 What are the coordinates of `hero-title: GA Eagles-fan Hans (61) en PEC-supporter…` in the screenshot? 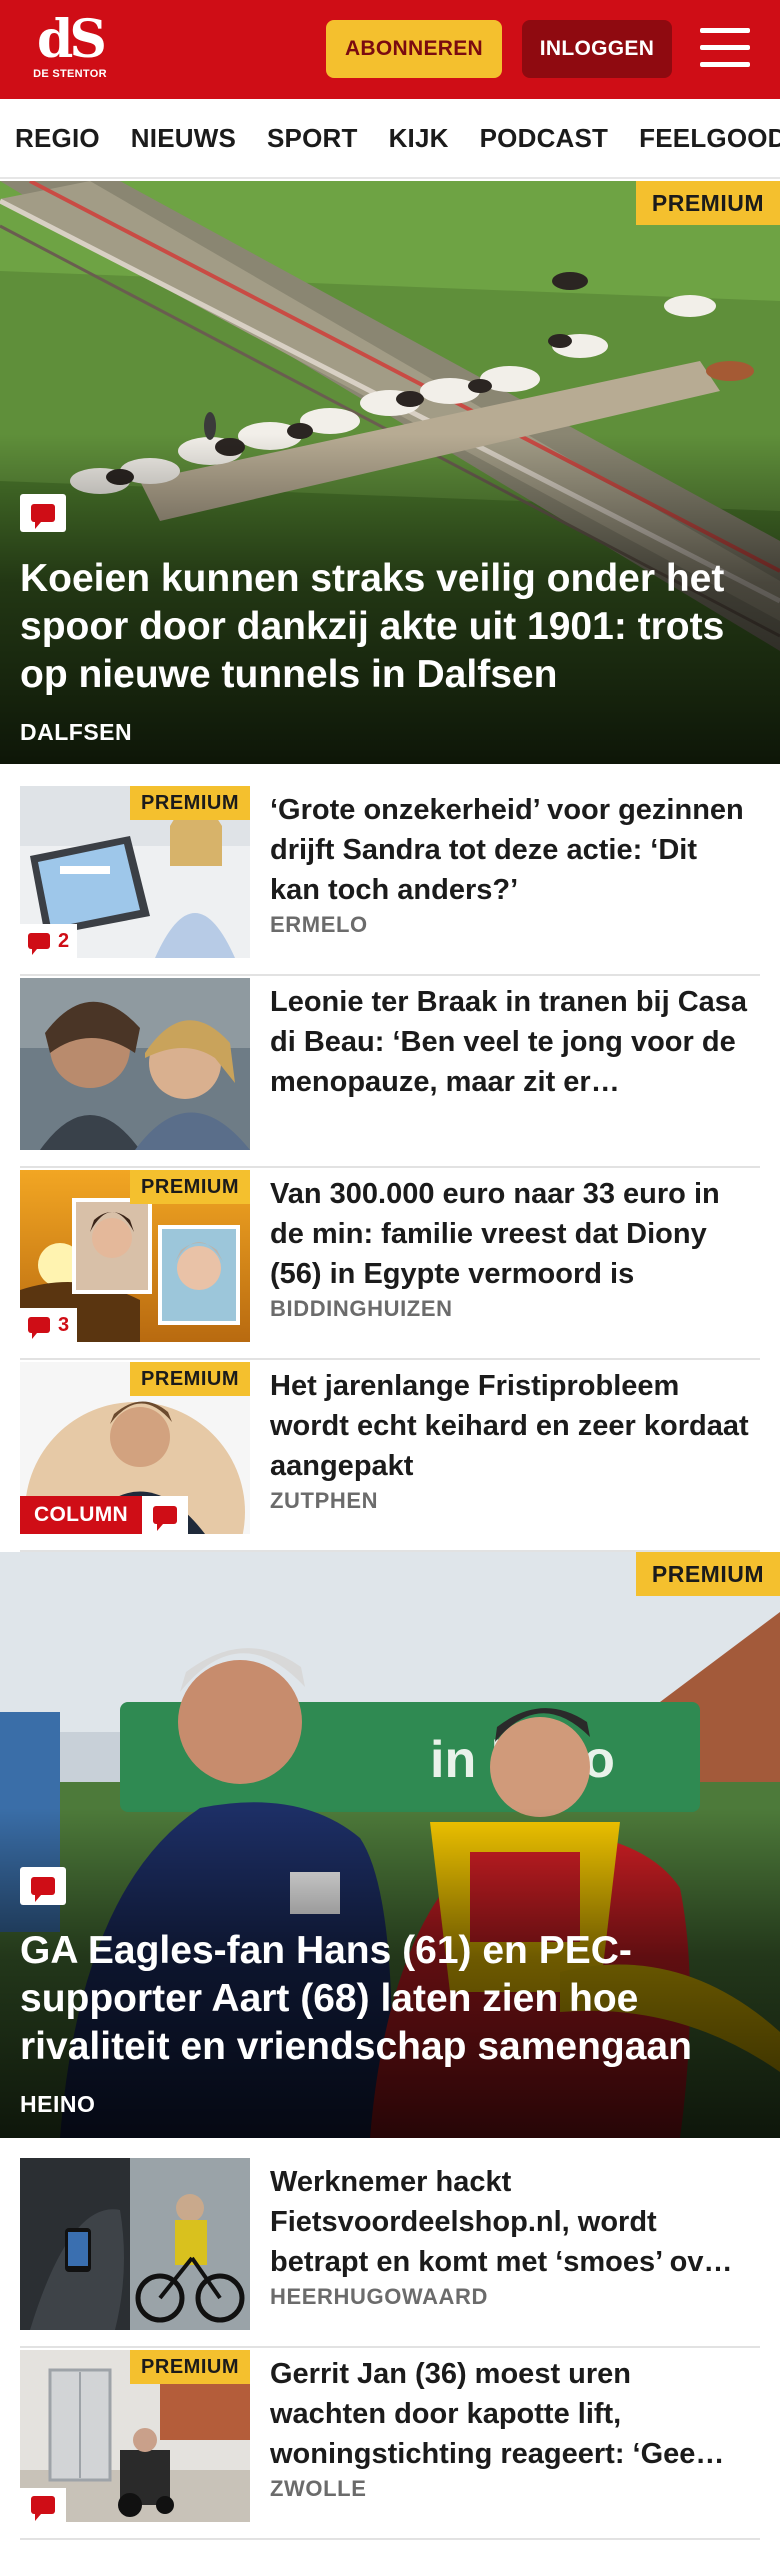 It's located at (385, 1999).